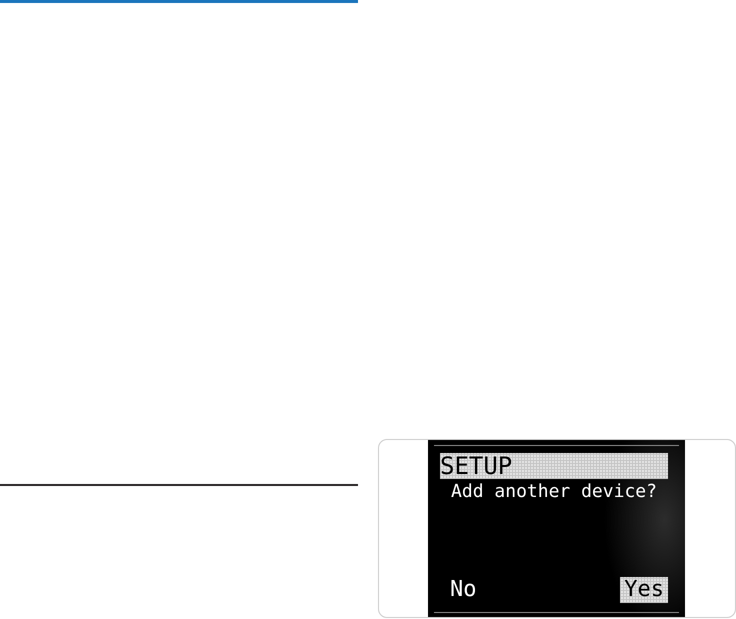 The height and width of the screenshot is (619, 736). Describe the element at coordinates (554, 492) in the screenshot. I see `prompt-text: Add another device?` at that location.